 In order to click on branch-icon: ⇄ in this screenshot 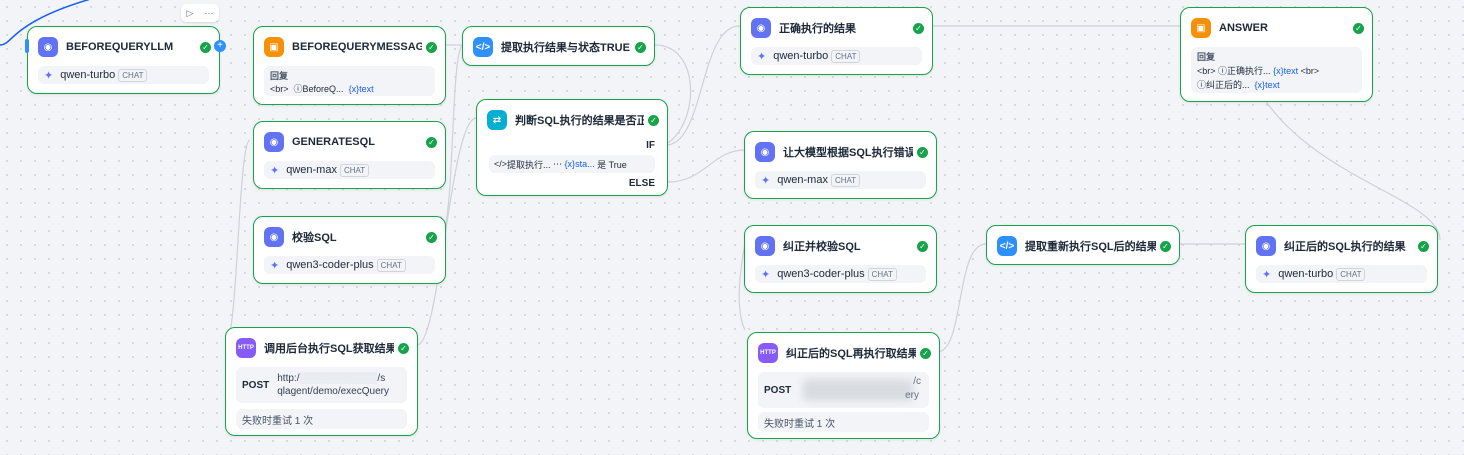, I will do `click(497, 120)`.